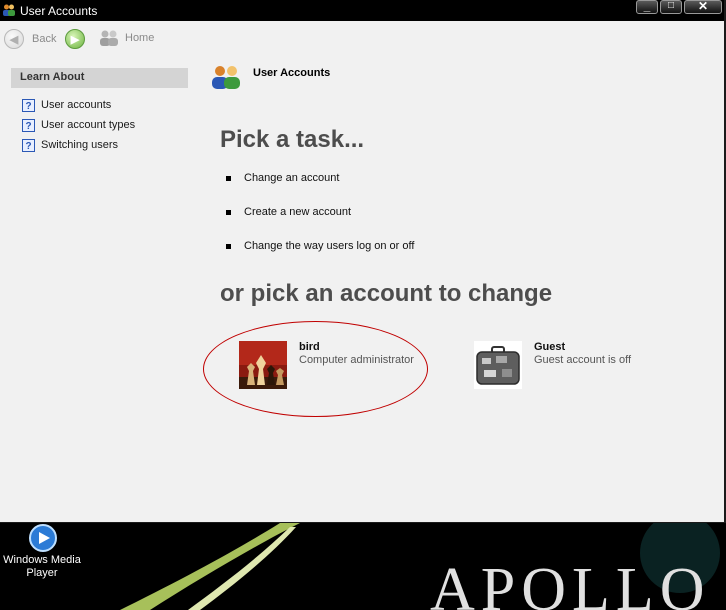  What do you see at coordinates (43, 538) in the screenshot?
I see `windows-media-player-icon` at bounding box center [43, 538].